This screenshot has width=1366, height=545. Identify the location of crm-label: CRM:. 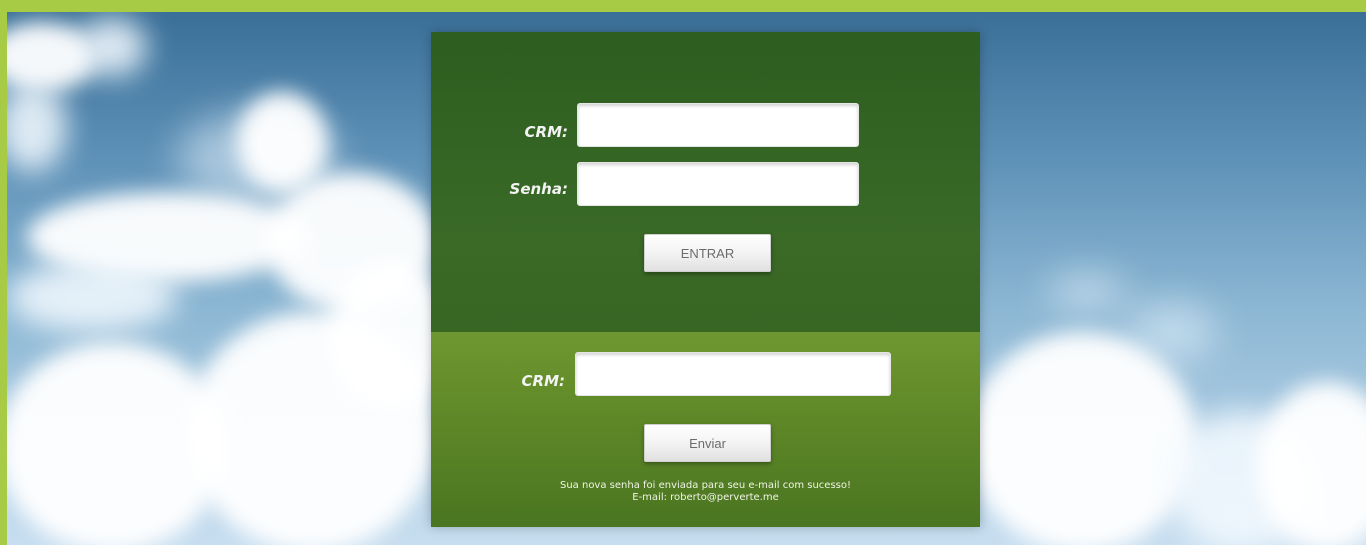
(546, 132).